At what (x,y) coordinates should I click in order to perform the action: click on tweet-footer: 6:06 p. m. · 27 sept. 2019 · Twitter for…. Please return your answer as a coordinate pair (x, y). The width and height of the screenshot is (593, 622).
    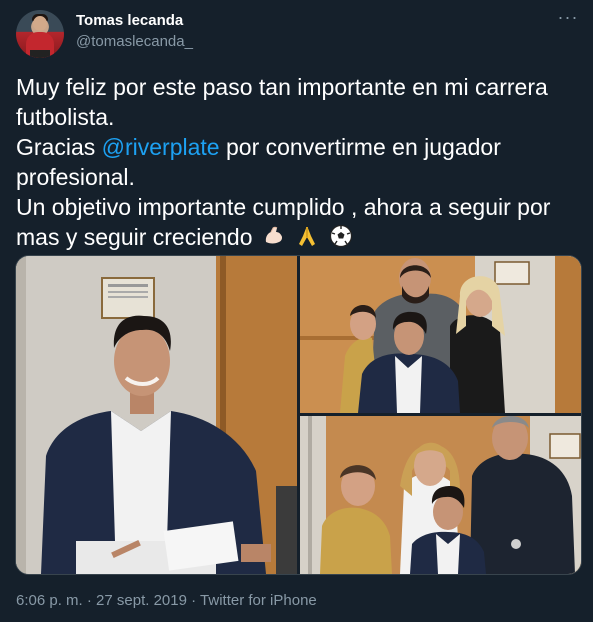
    Looking at the image, I should click on (166, 600).